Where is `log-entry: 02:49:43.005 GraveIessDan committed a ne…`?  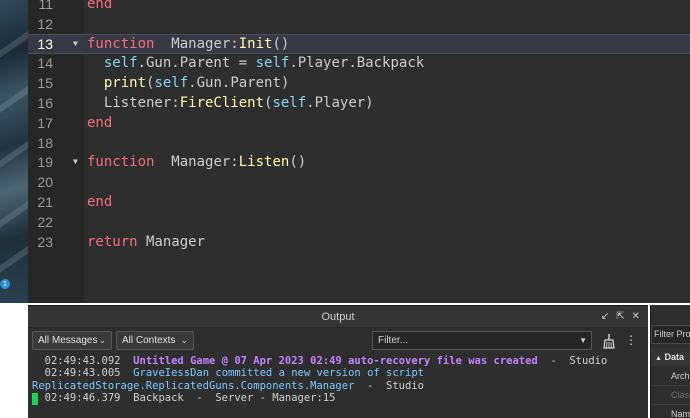
log-entry: 02:49:43.005 GraveIessDan committed a ne… is located at coordinates (340, 373).